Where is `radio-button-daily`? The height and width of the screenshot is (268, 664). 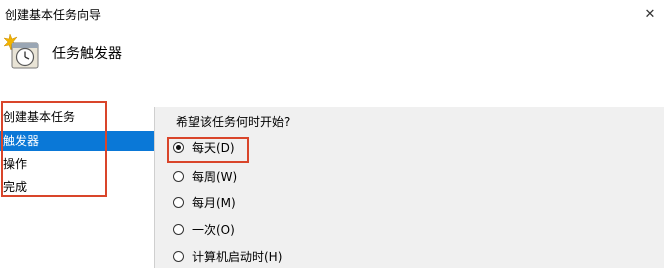
radio-button-daily is located at coordinates (178, 147).